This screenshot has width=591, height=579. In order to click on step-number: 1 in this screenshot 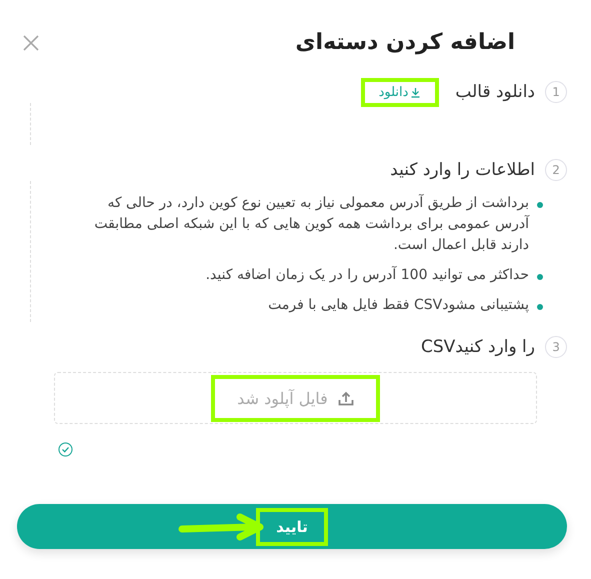, I will do `click(556, 92)`.